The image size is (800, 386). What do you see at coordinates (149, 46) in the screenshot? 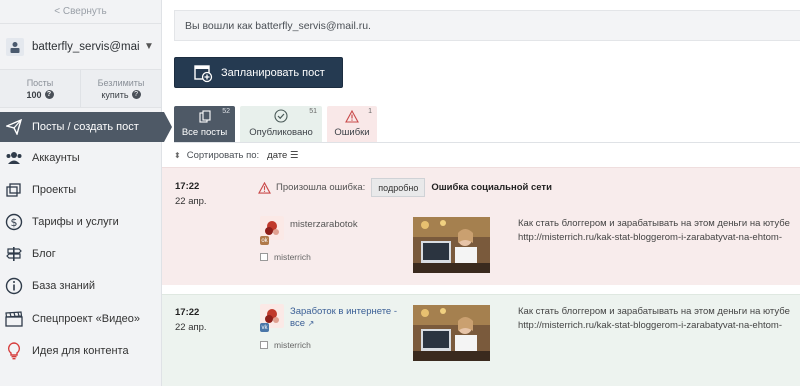
I see `chevron-down-icon: ▼` at bounding box center [149, 46].